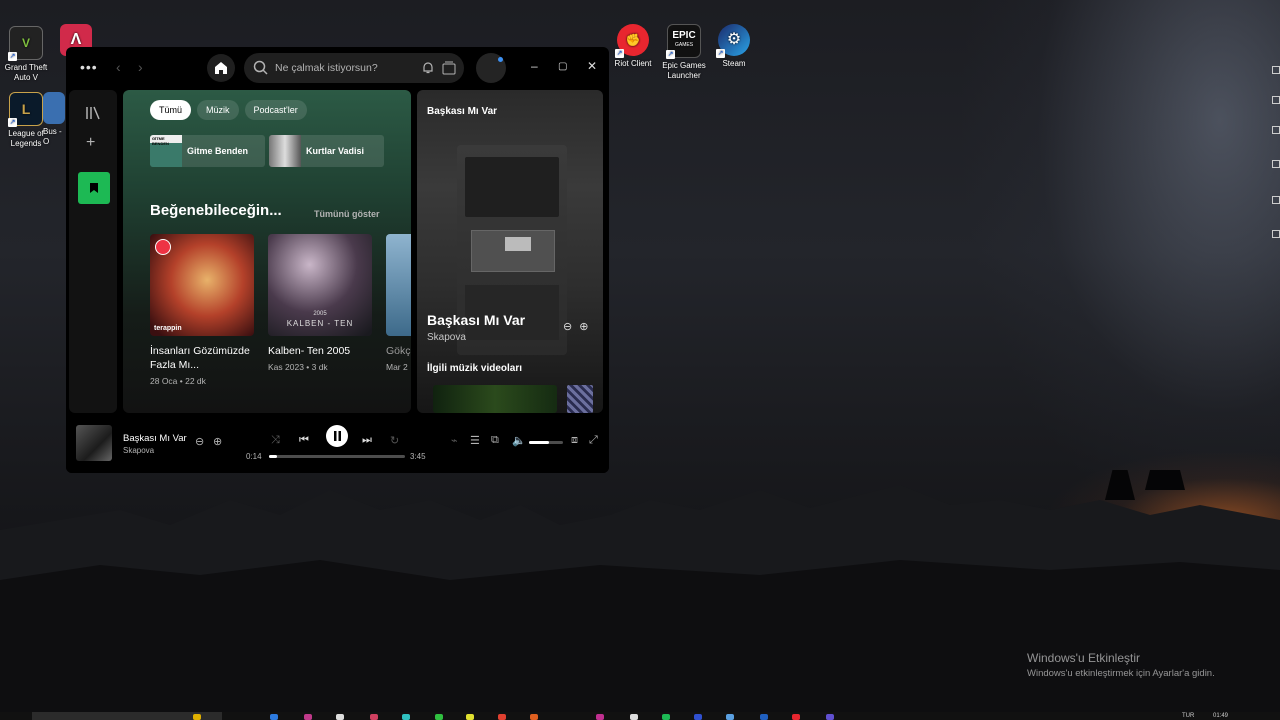 The image size is (1280, 720). I want to click on volume-slider, so click(546, 442).